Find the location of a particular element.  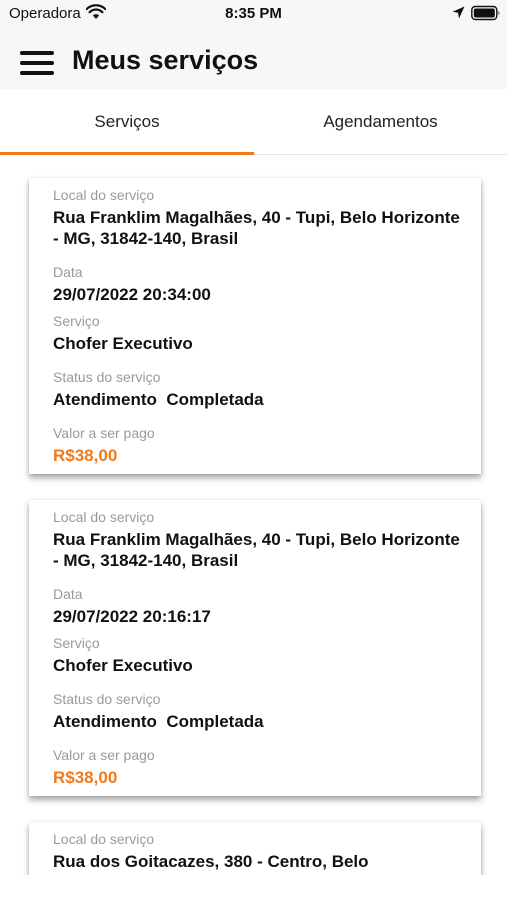

app-header: Meus serviços is located at coordinates (253, 58).